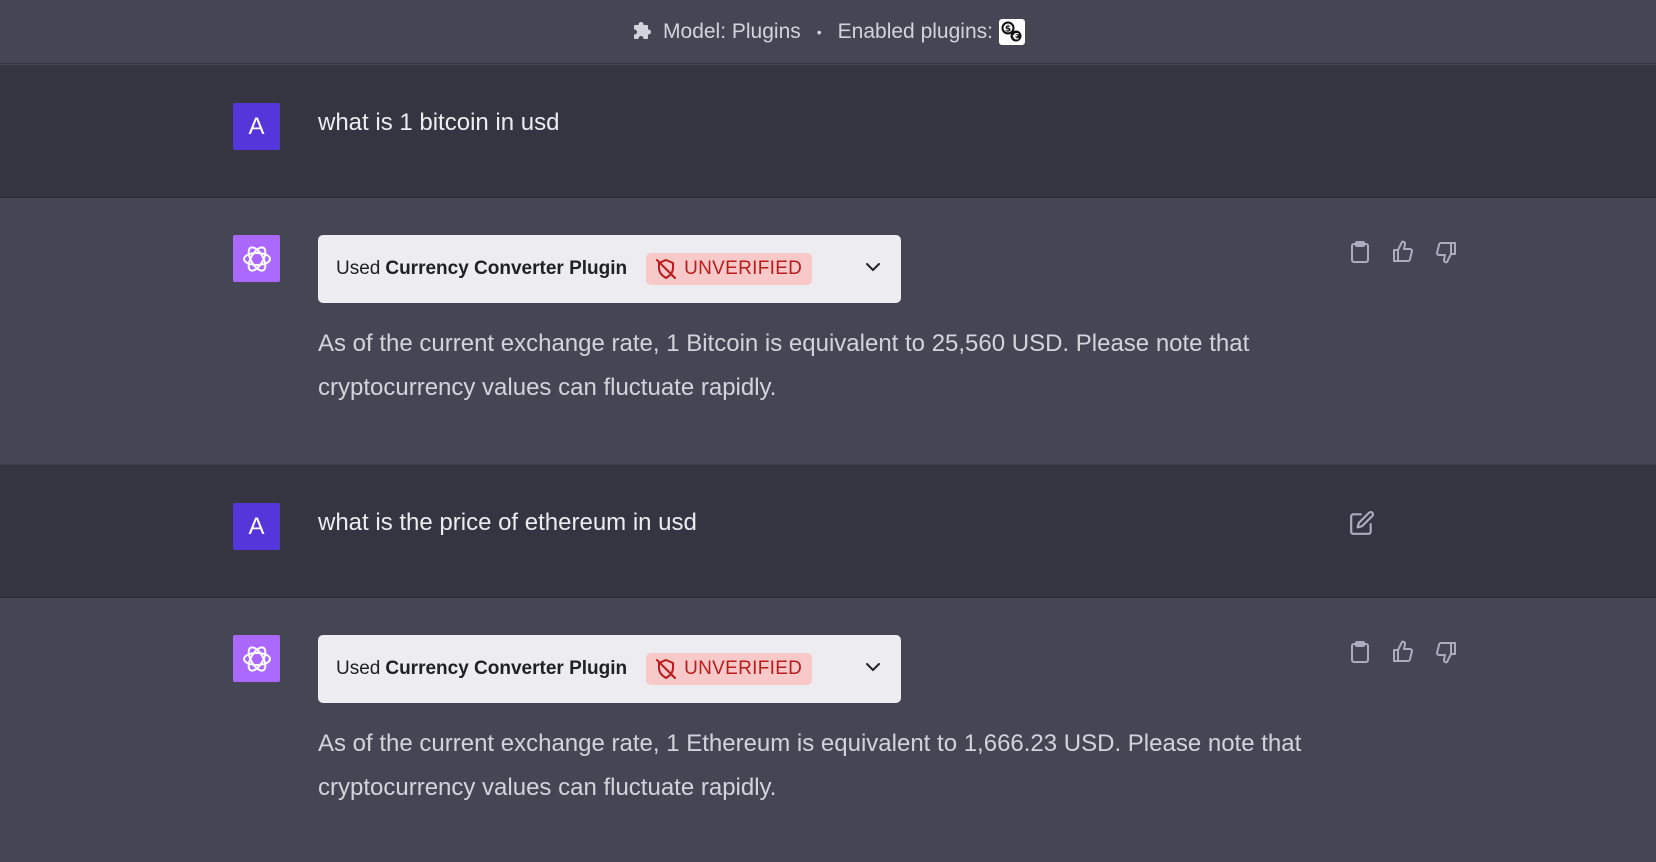  I want to click on enabled-plugins-label: Enabled plugins:, so click(915, 31).